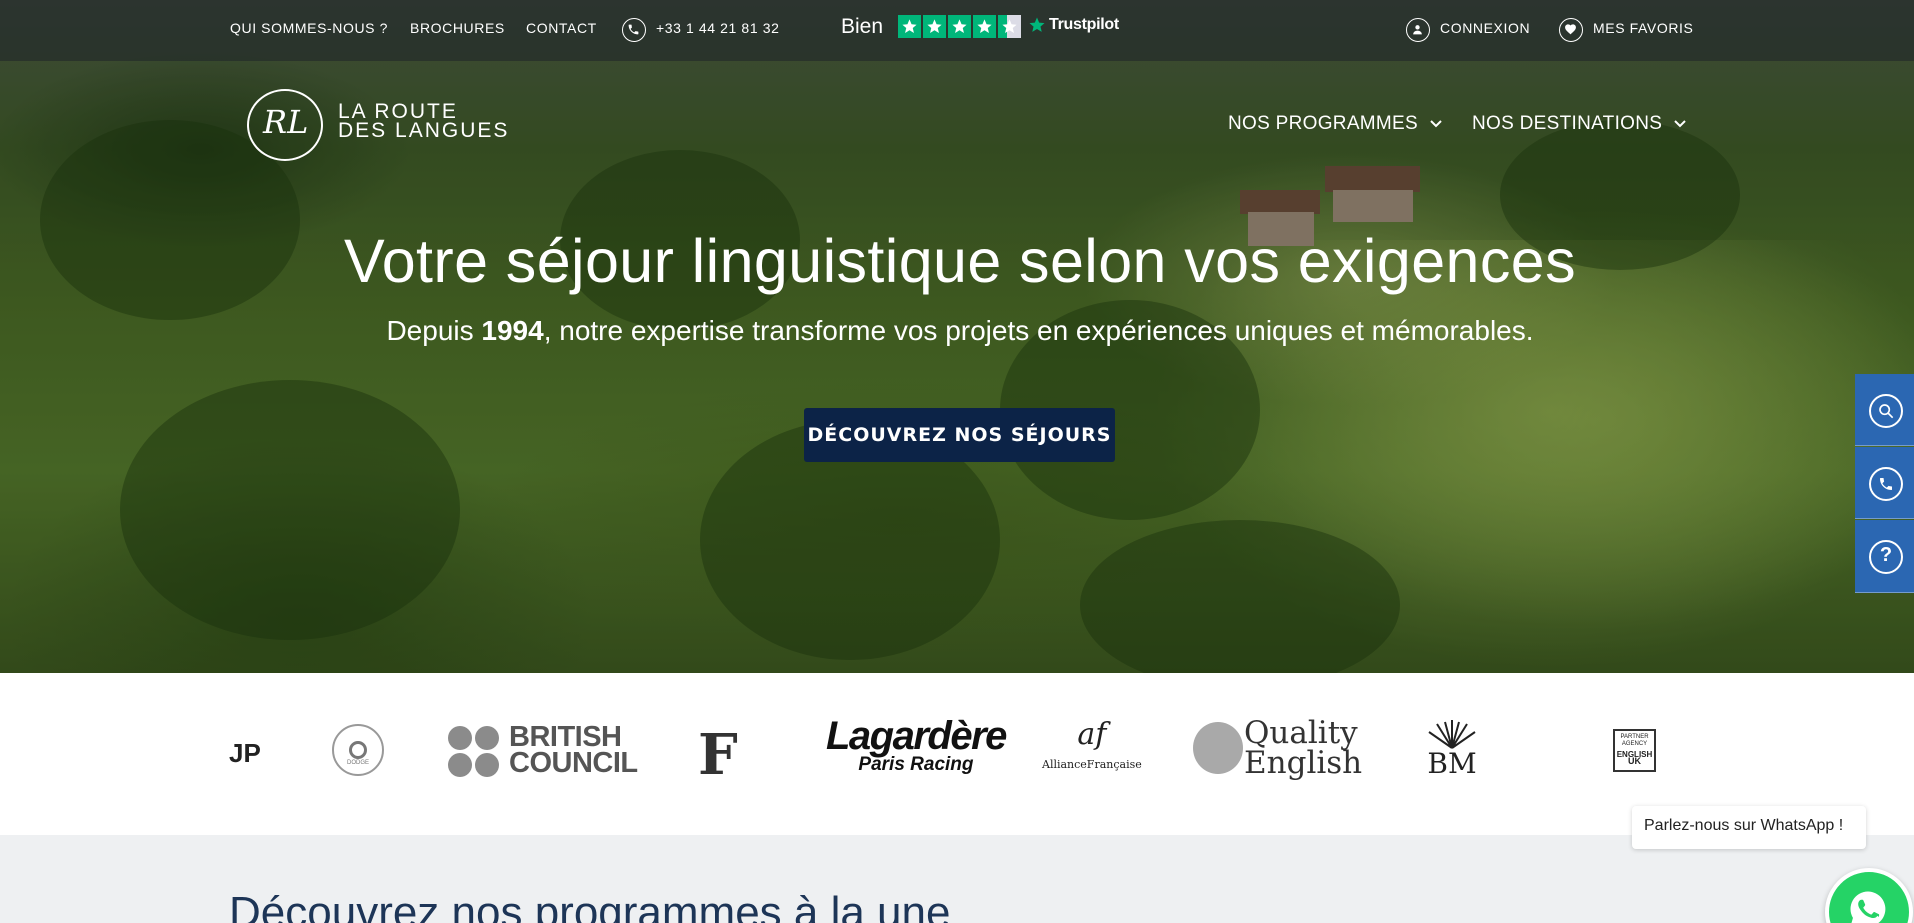  What do you see at coordinates (309, 28) in the screenshot?
I see `link-about: QUI SOMMES-NOUS ?` at bounding box center [309, 28].